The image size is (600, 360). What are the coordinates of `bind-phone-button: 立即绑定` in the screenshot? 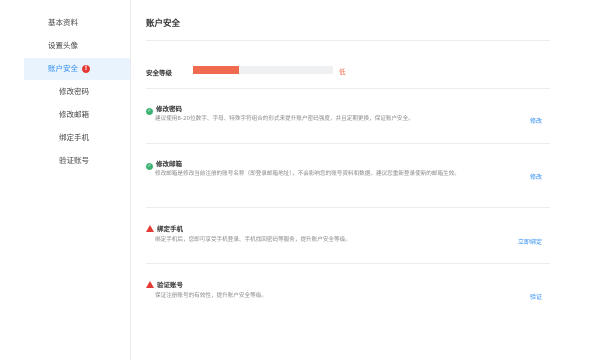 It's located at (530, 241).